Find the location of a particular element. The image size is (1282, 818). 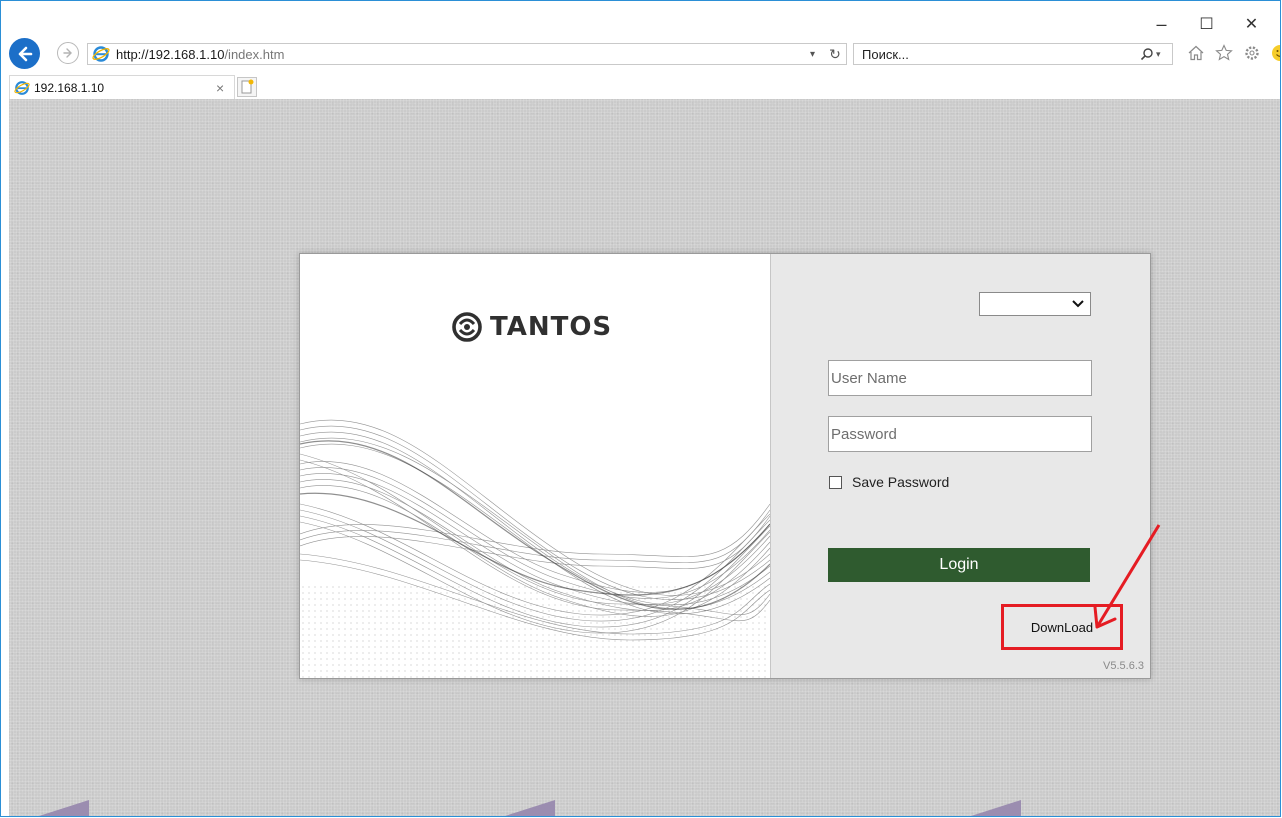

back-button is located at coordinates (24, 53).